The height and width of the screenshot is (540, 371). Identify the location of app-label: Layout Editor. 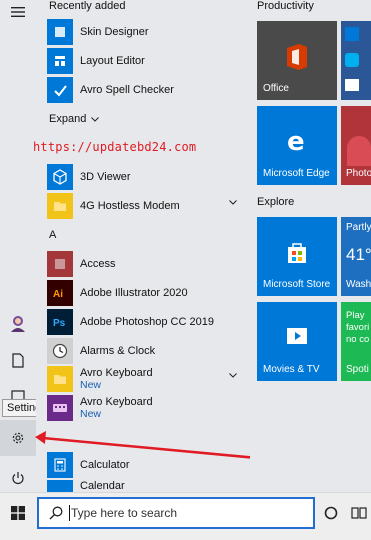
(112, 61).